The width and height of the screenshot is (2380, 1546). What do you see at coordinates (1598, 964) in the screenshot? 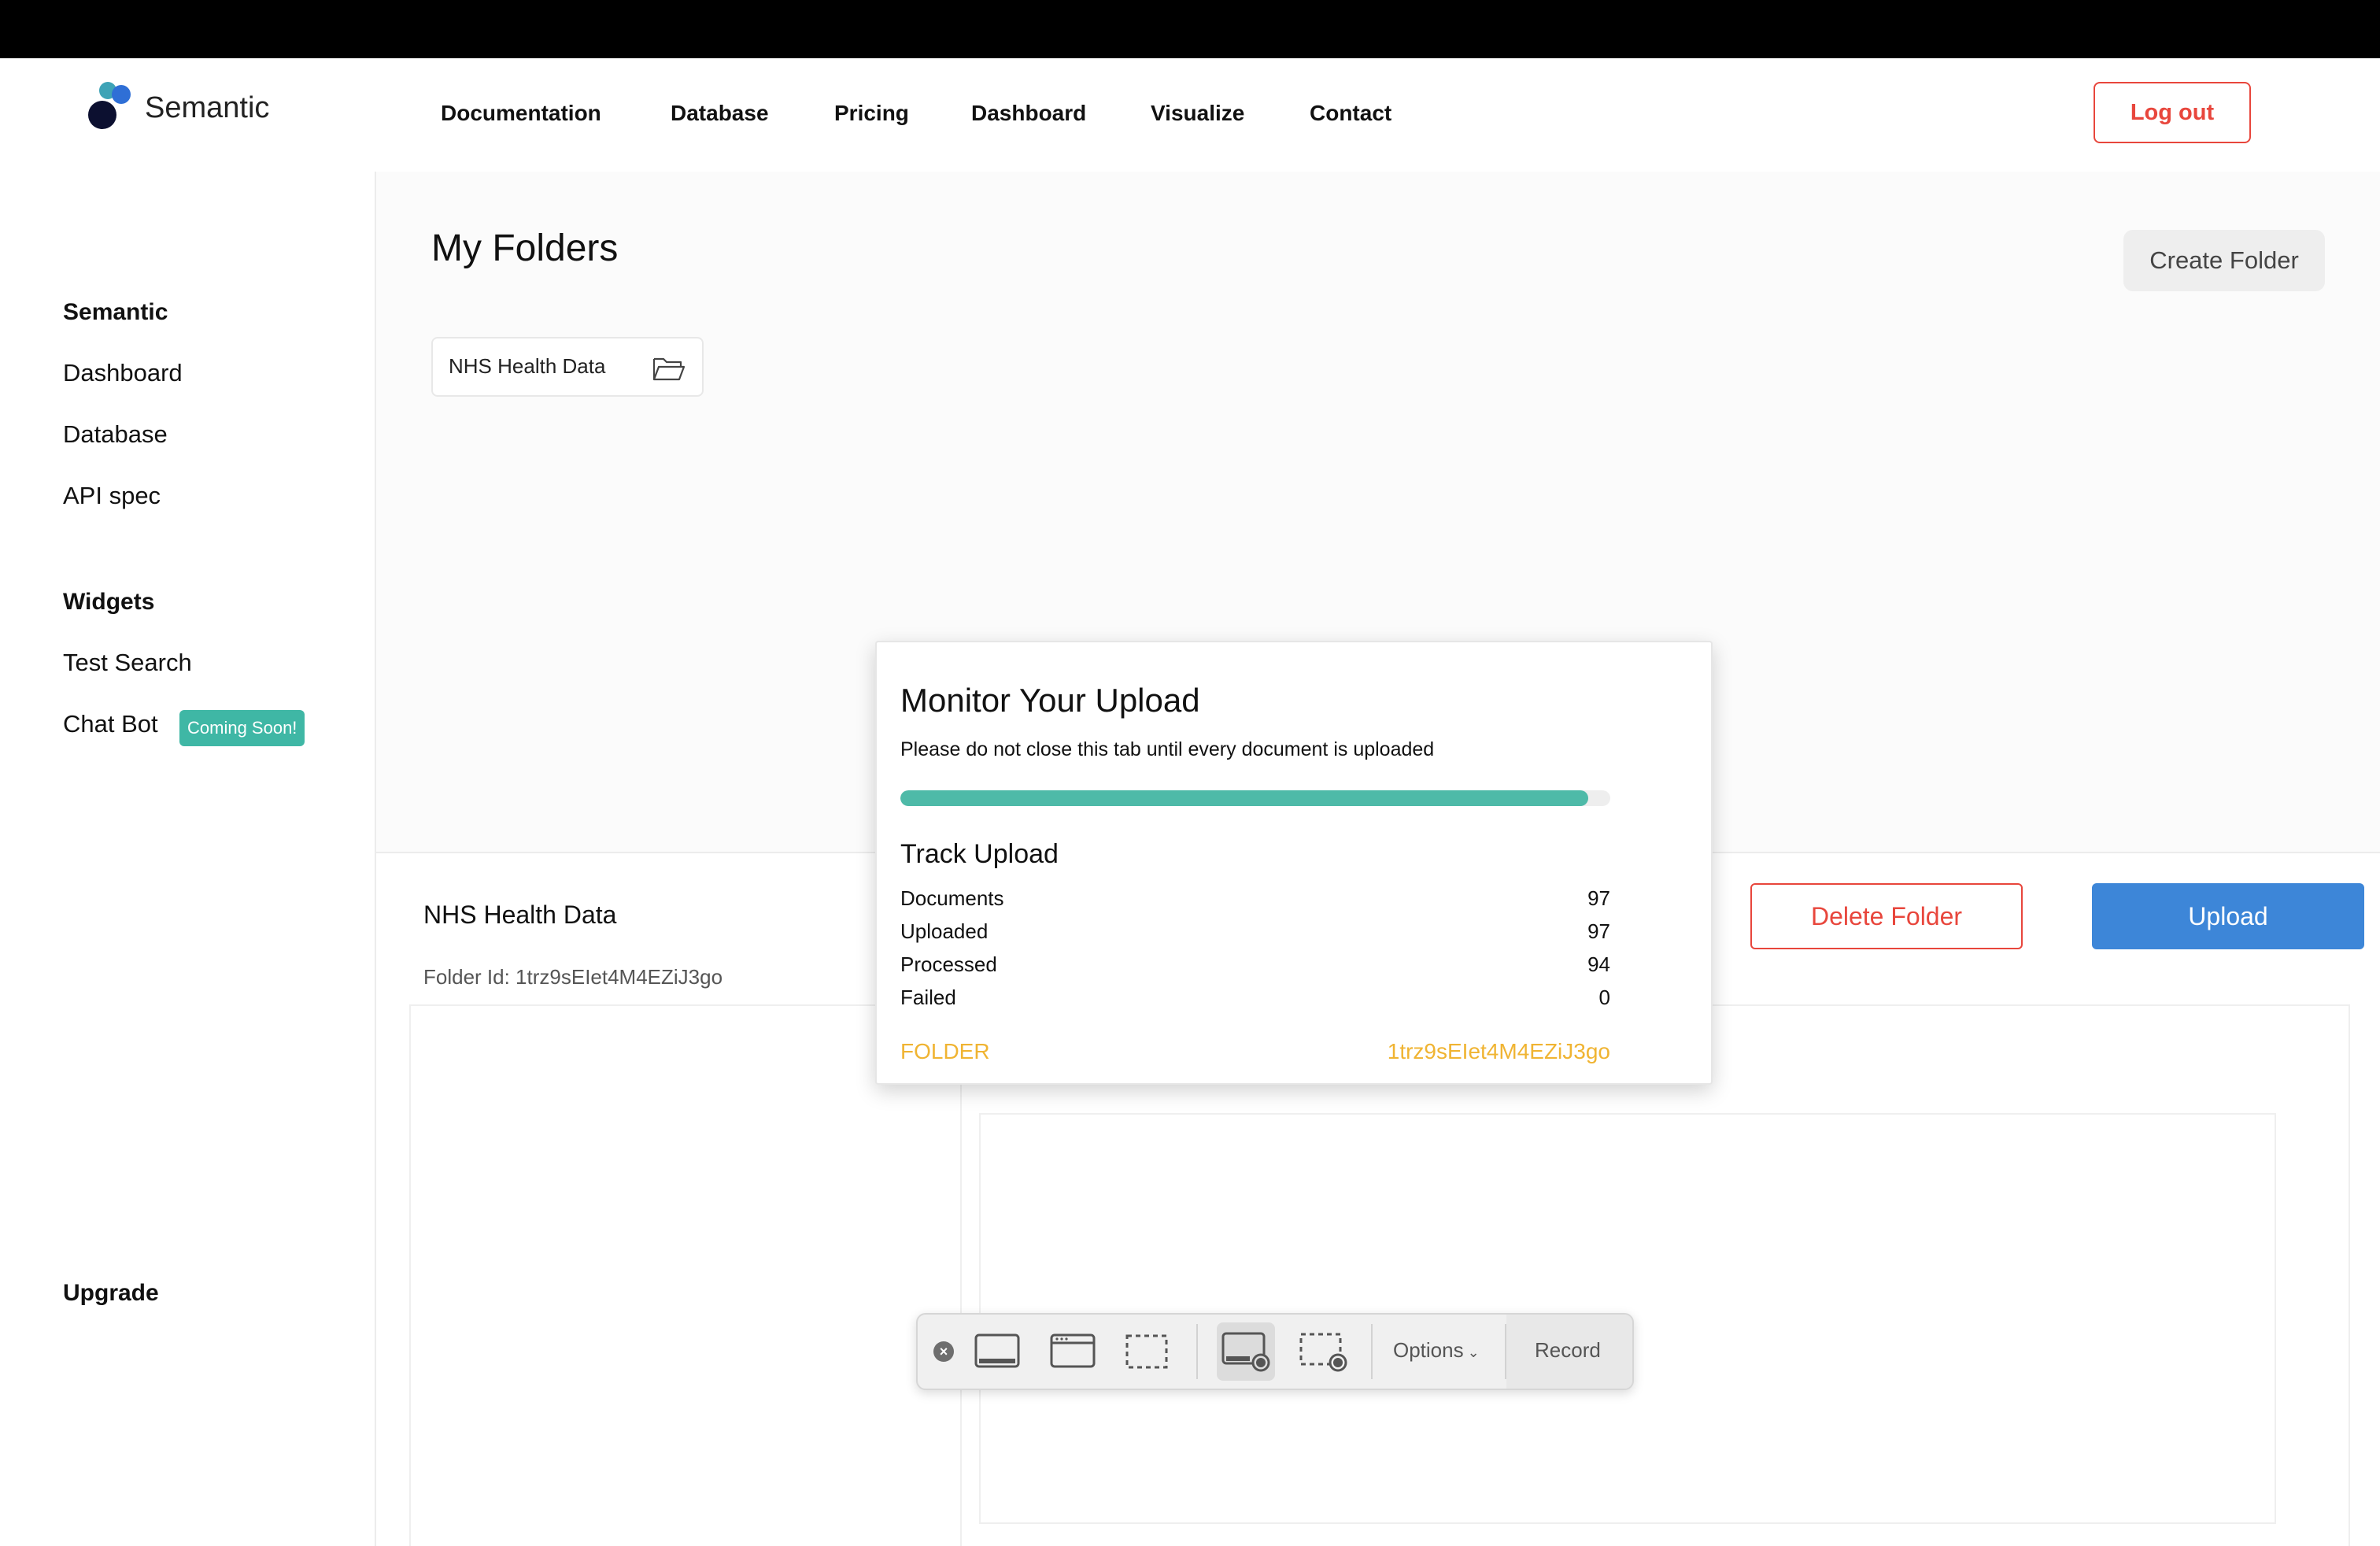
I see `row-processed-value: 94` at bounding box center [1598, 964].